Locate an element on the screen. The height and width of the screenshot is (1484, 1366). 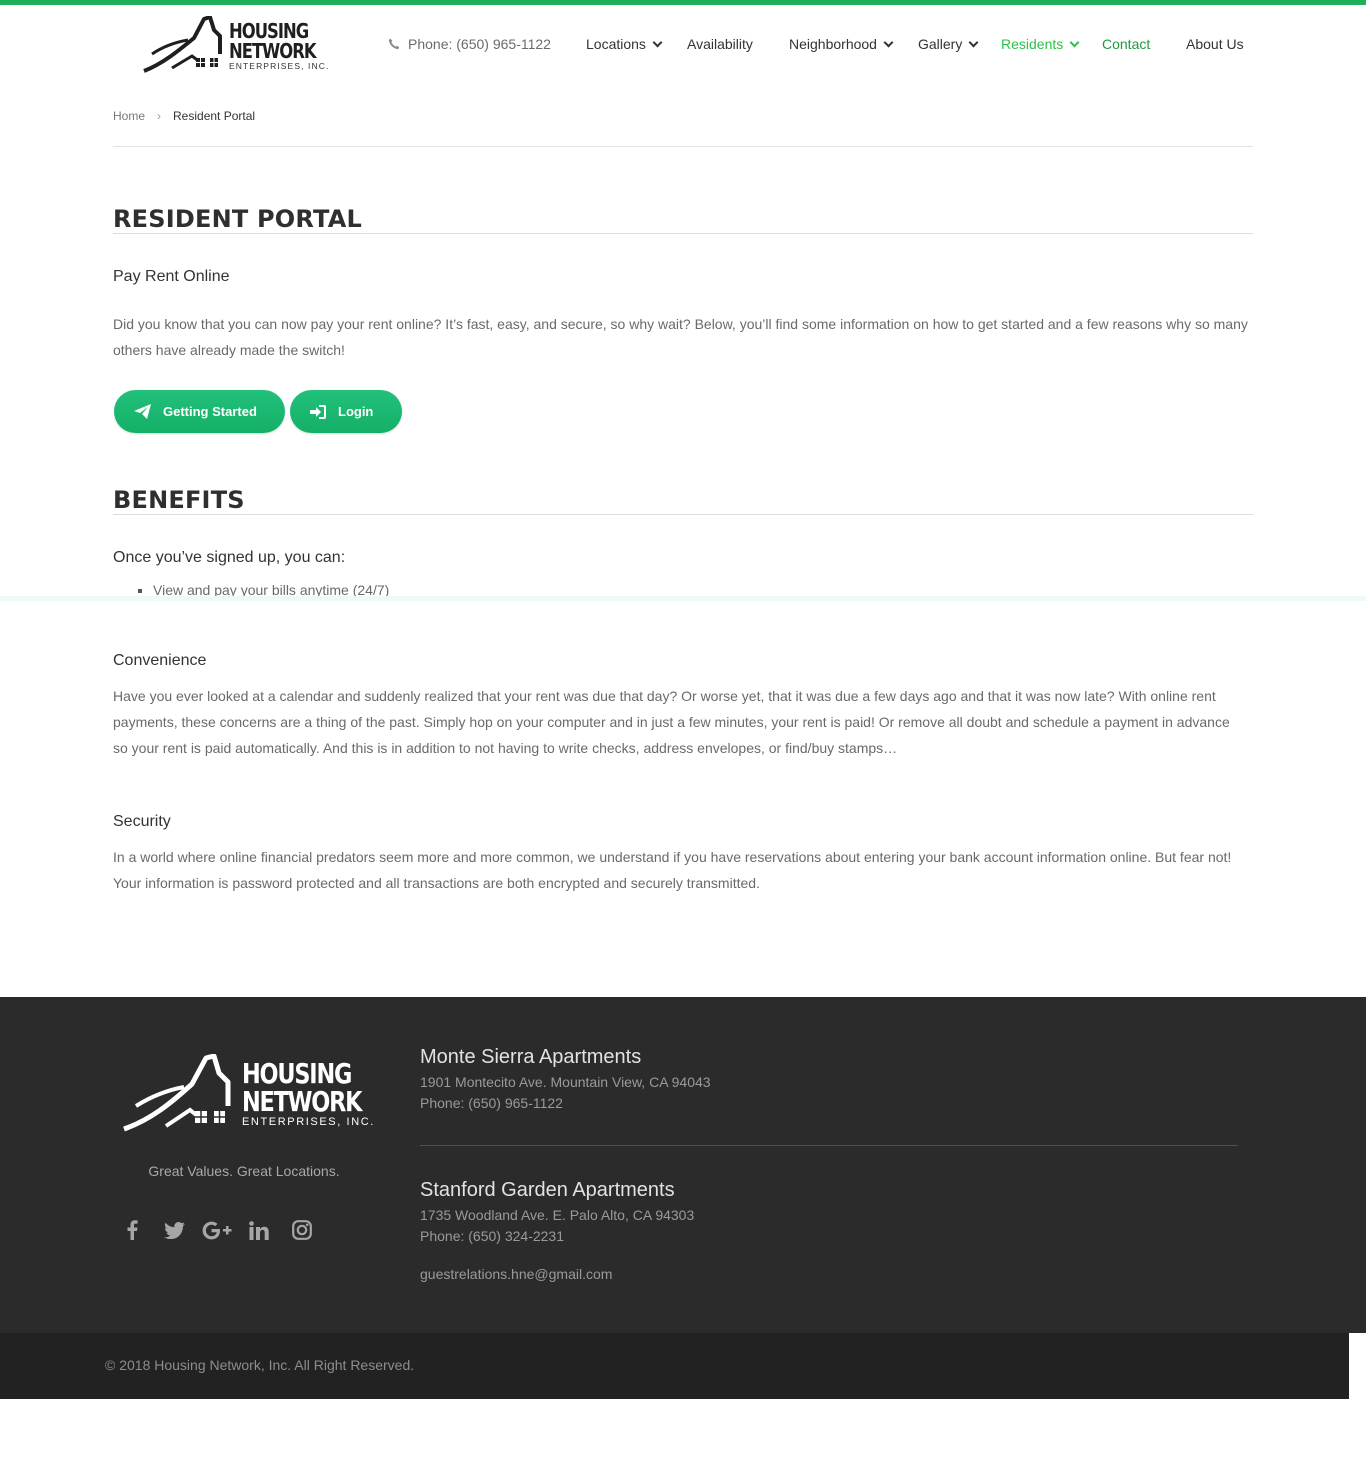
logo-line2: NETWORK is located at coordinates (273, 51).